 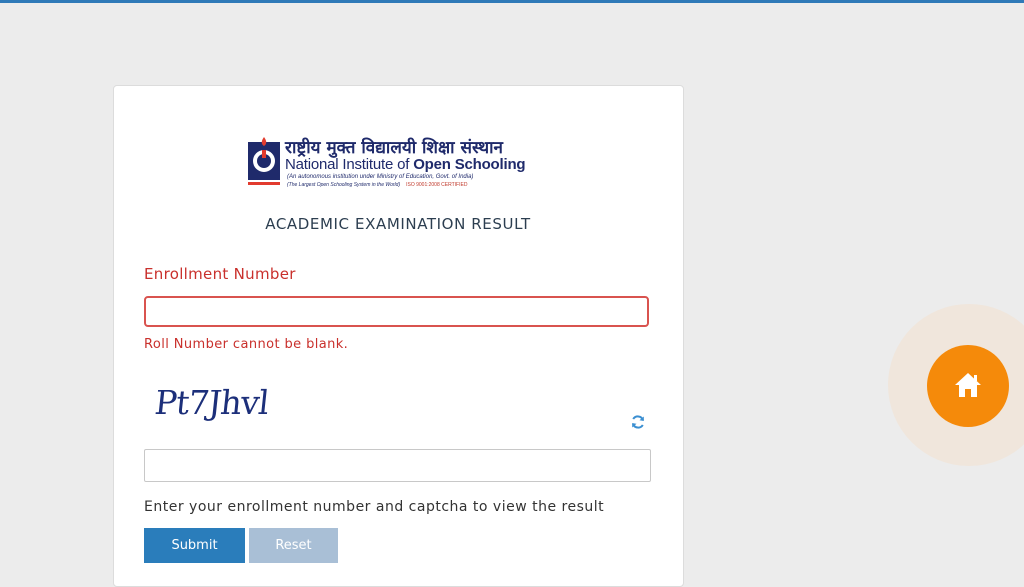 I want to click on logo-name-bold: Open Schooling, so click(x=469, y=164).